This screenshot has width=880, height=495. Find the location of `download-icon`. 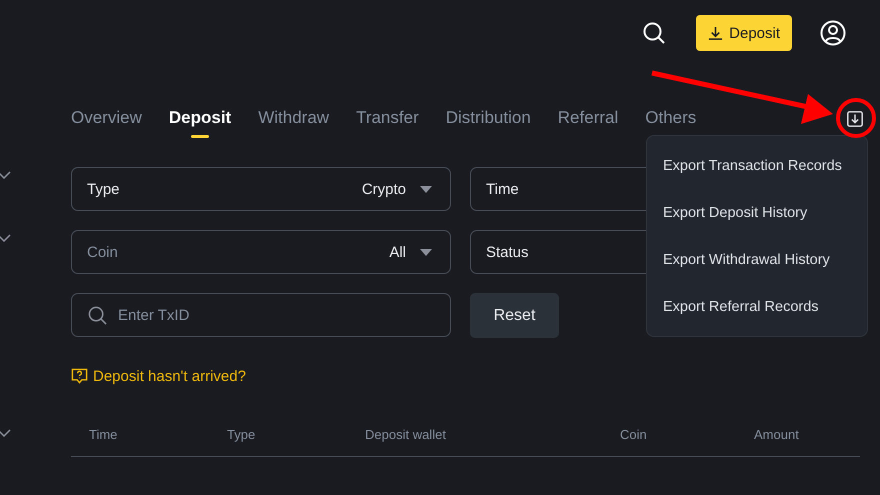

download-icon is located at coordinates (716, 33).